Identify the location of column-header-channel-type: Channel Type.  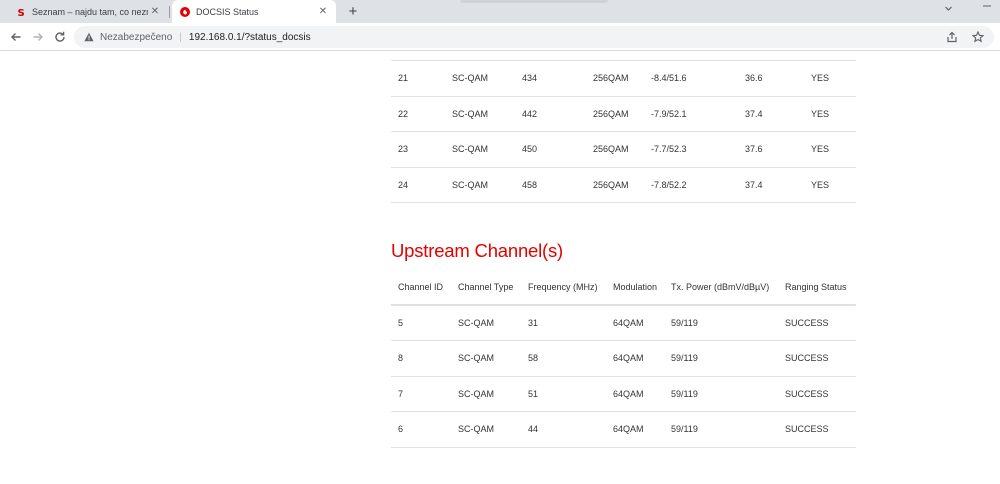
(493, 288).